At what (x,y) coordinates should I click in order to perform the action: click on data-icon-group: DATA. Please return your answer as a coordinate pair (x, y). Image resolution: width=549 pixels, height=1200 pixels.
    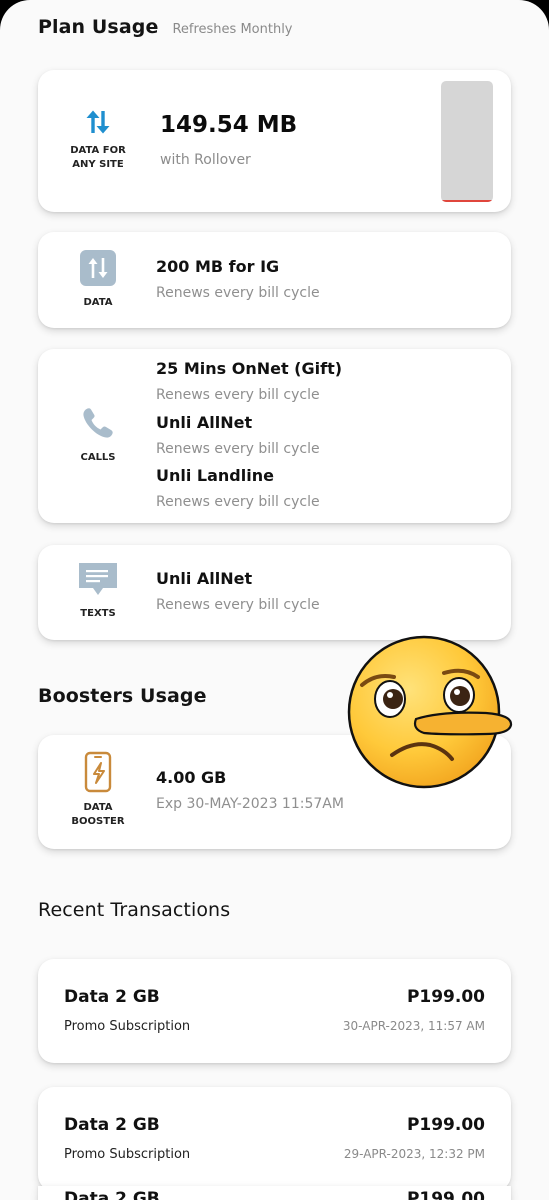
    Looking at the image, I should click on (98, 280).